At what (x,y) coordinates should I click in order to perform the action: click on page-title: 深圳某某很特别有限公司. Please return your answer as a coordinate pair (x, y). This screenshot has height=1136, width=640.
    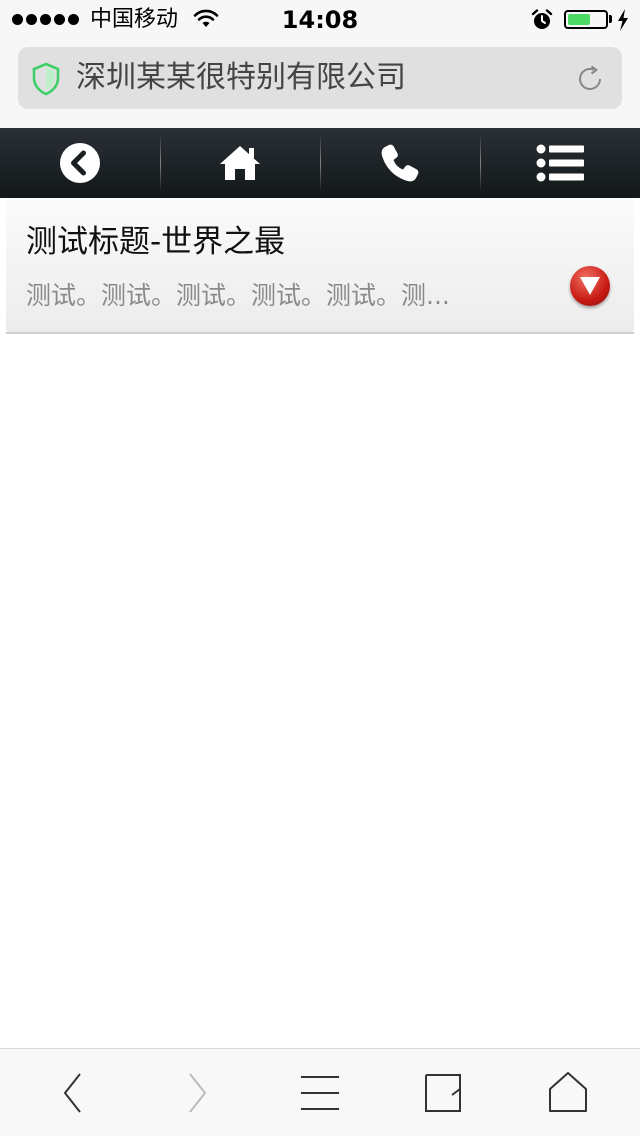
    Looking at the image, I should click on (241, 77).